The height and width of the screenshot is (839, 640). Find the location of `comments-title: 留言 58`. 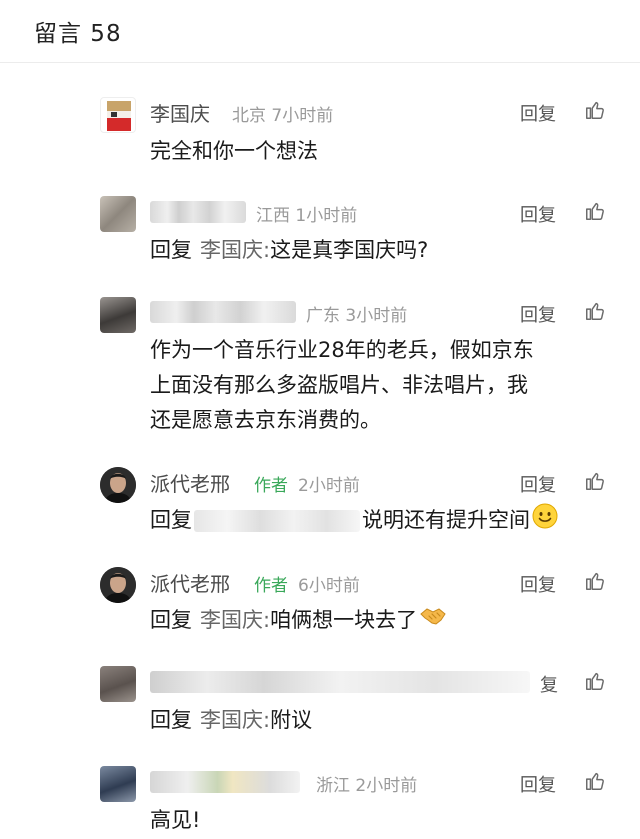

comments-title: 留言 58 is located at coordinates (78, 34).